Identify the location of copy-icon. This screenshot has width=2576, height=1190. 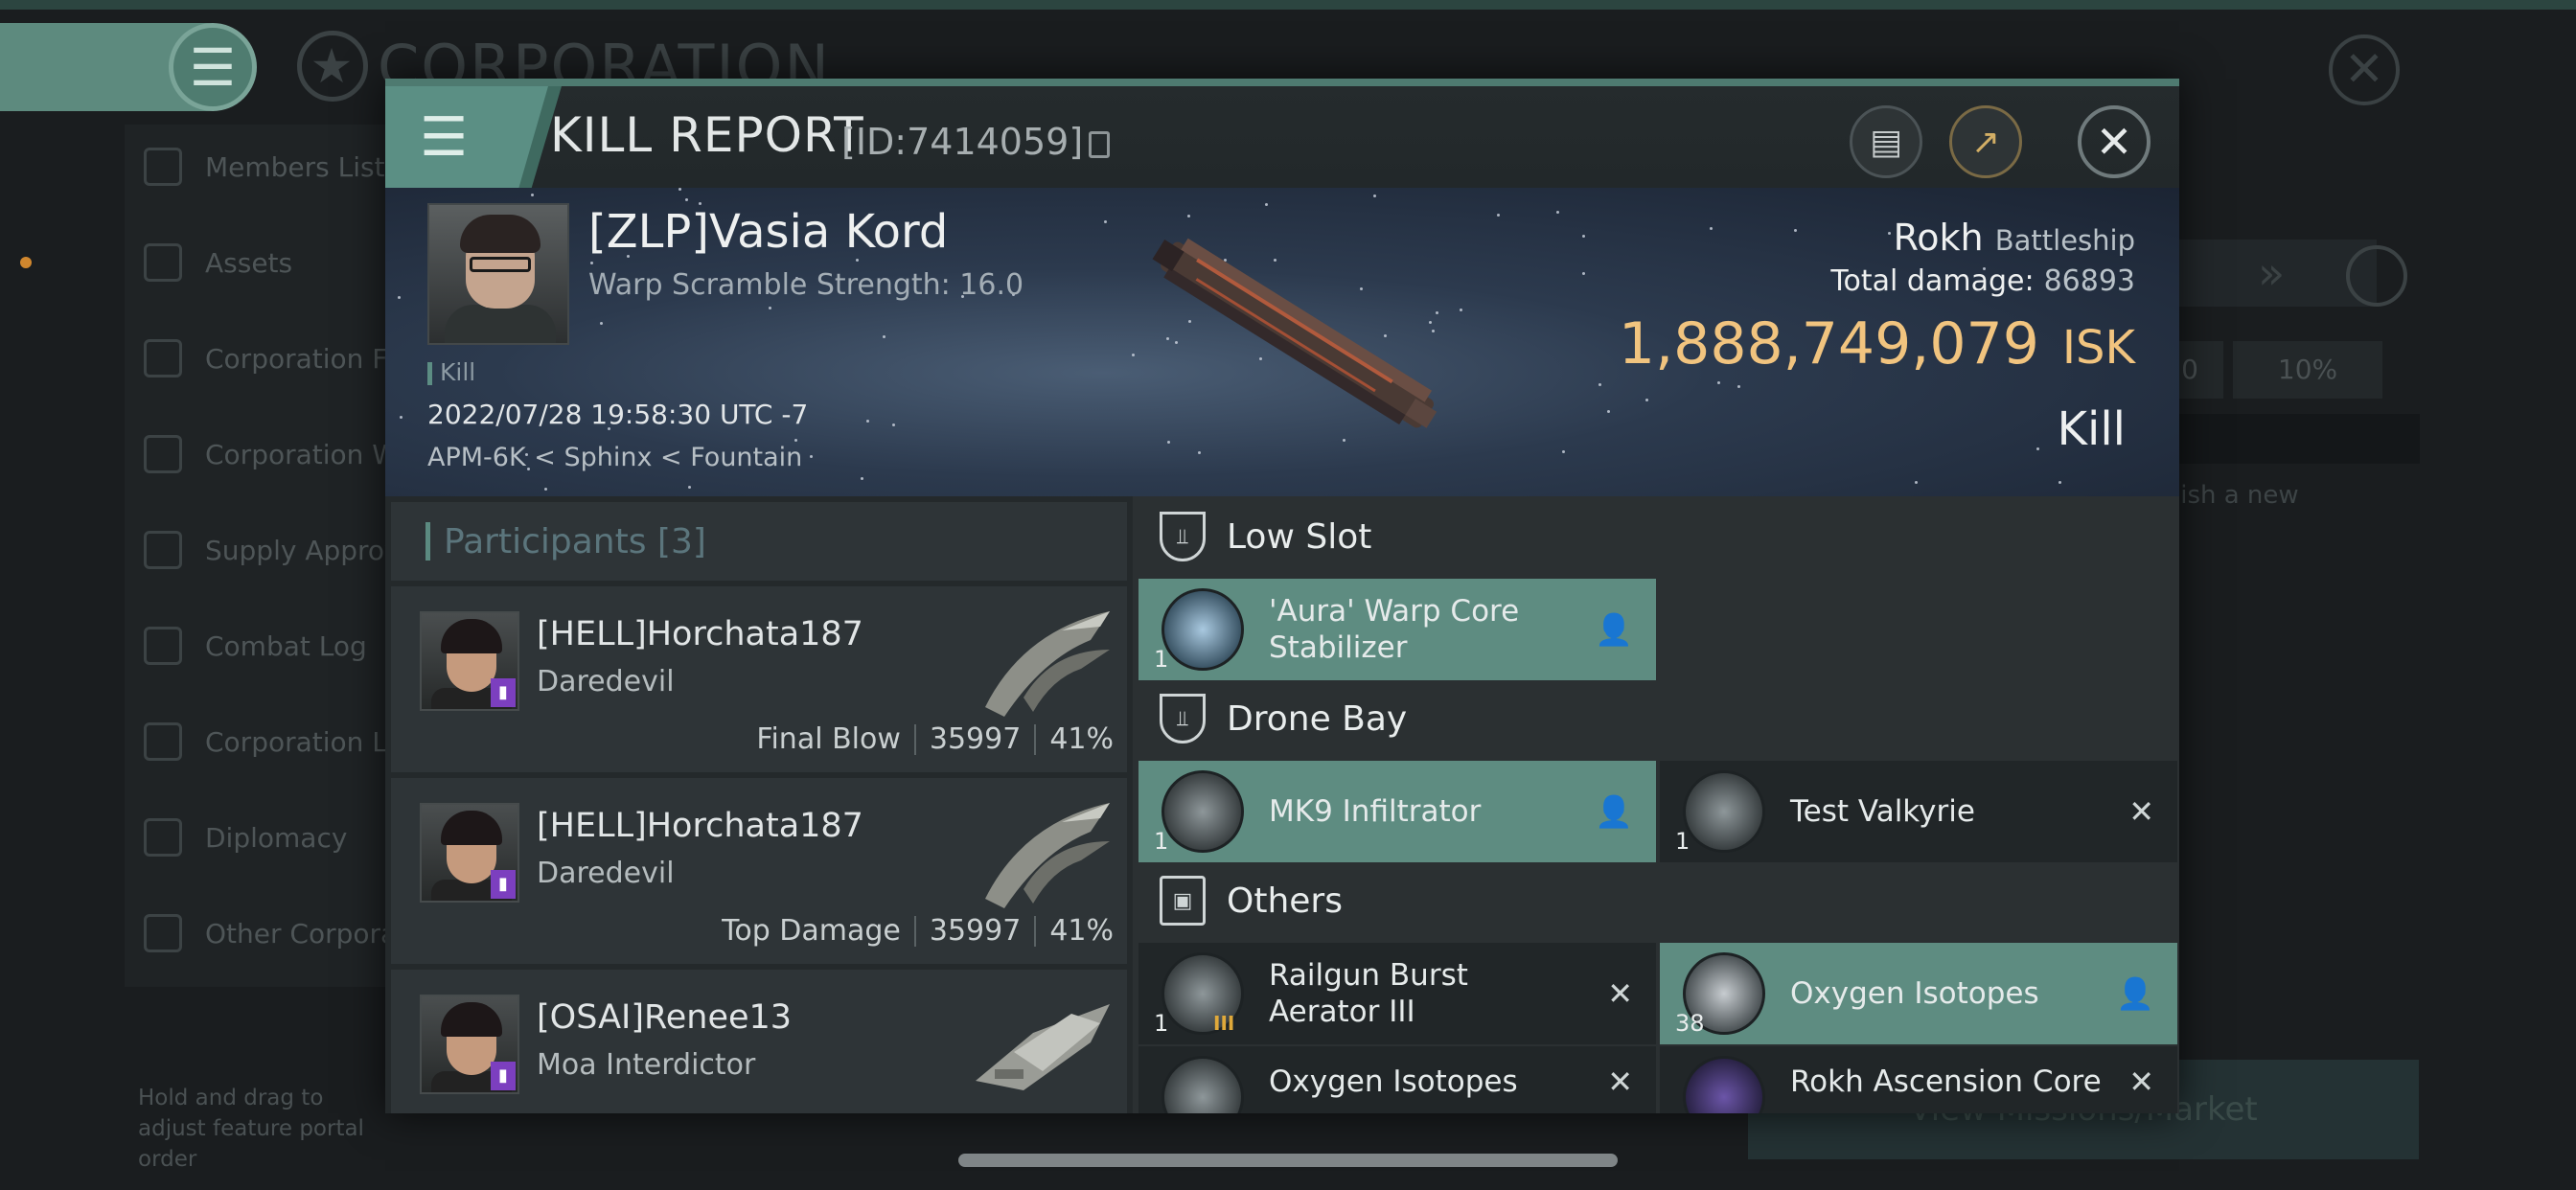
(1100, 144).